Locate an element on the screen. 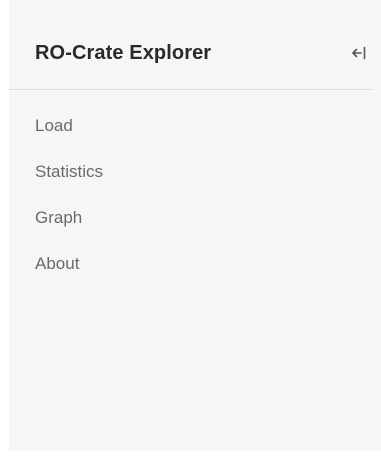 This screenshot has height=463, width=381. sidebar-item-statistics: Statistics is located at coordinates (69, 179).